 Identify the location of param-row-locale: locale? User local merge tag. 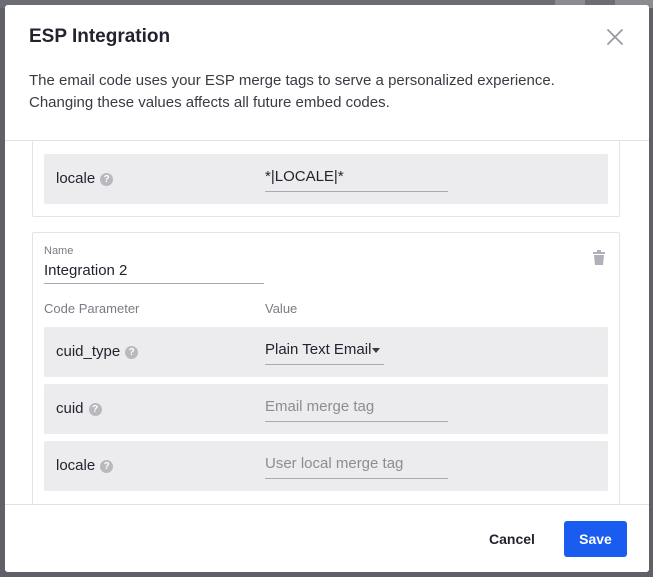
(326, 466).